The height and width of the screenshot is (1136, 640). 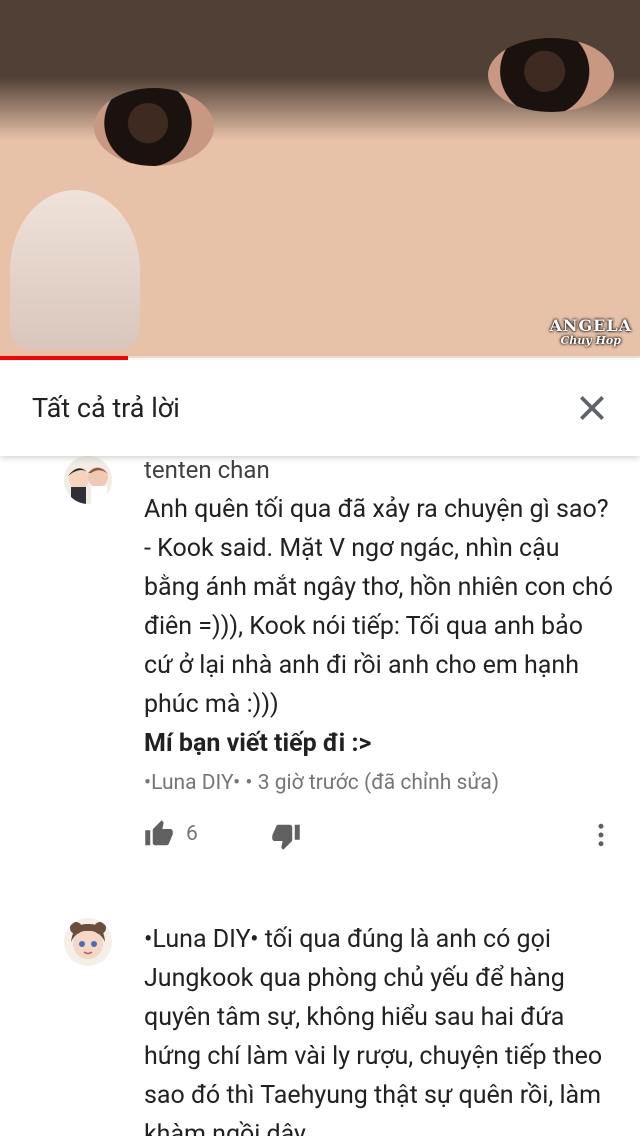 I want to click on video-frame-eye-left, so click(x=154, y=127).